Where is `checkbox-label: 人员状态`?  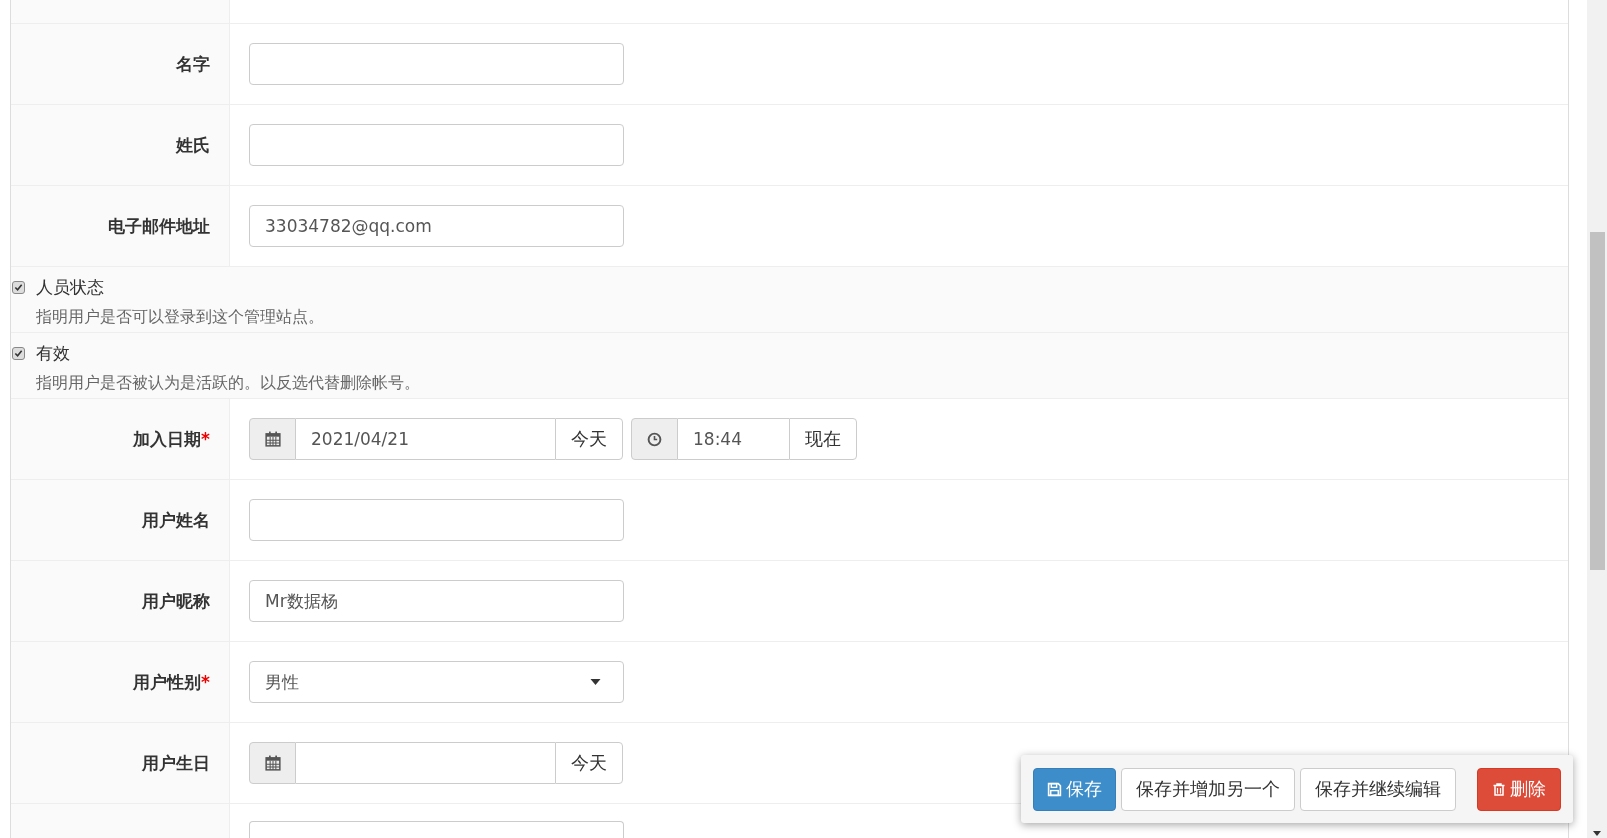
checkbox-label: 人员状态 is located at coordinates (70, 287).